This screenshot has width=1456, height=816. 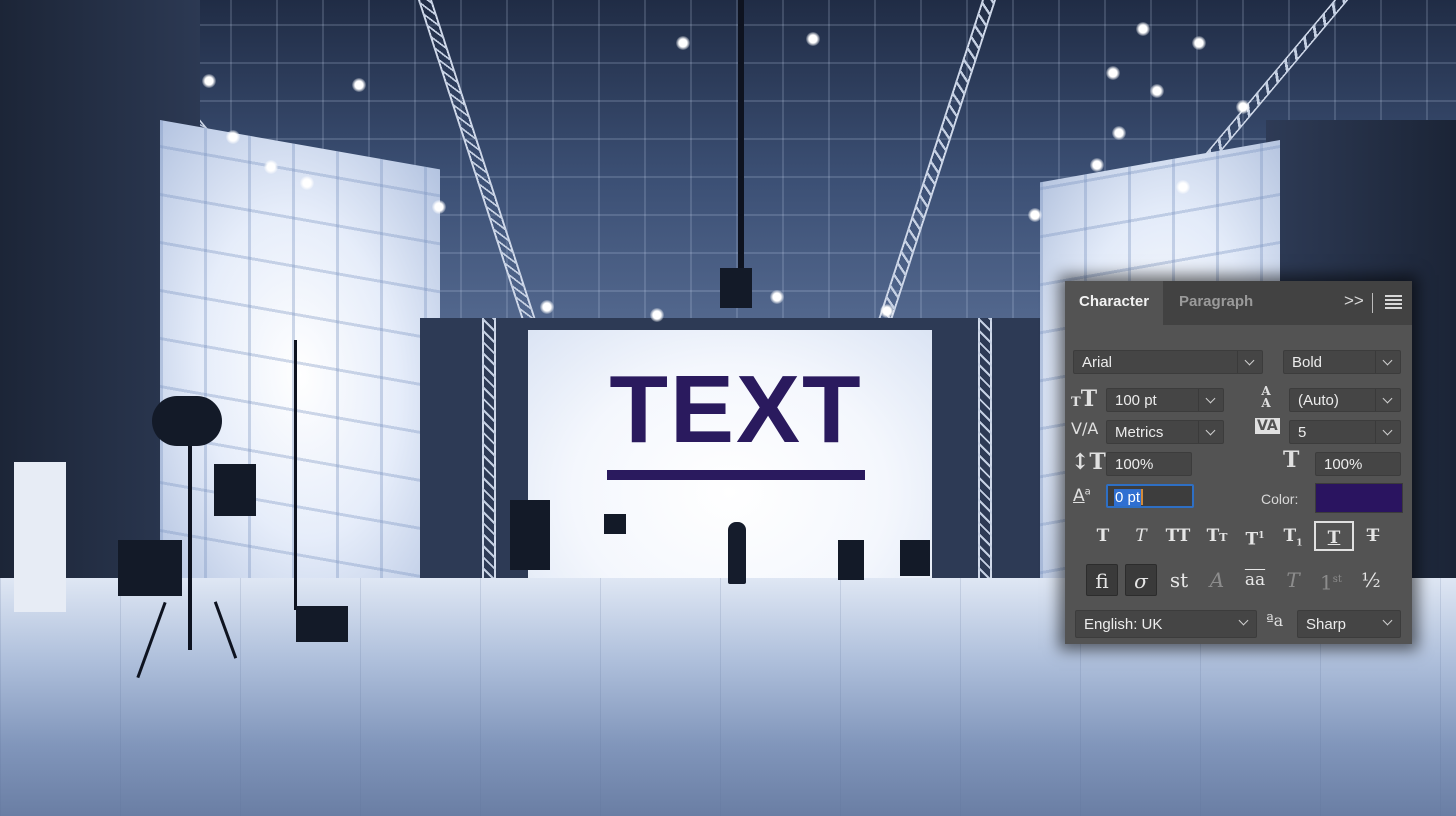 What do you see at coordinates (736, 288) in the screenshot?
I see `hanging-speaker` at bounding box center [736, 288].